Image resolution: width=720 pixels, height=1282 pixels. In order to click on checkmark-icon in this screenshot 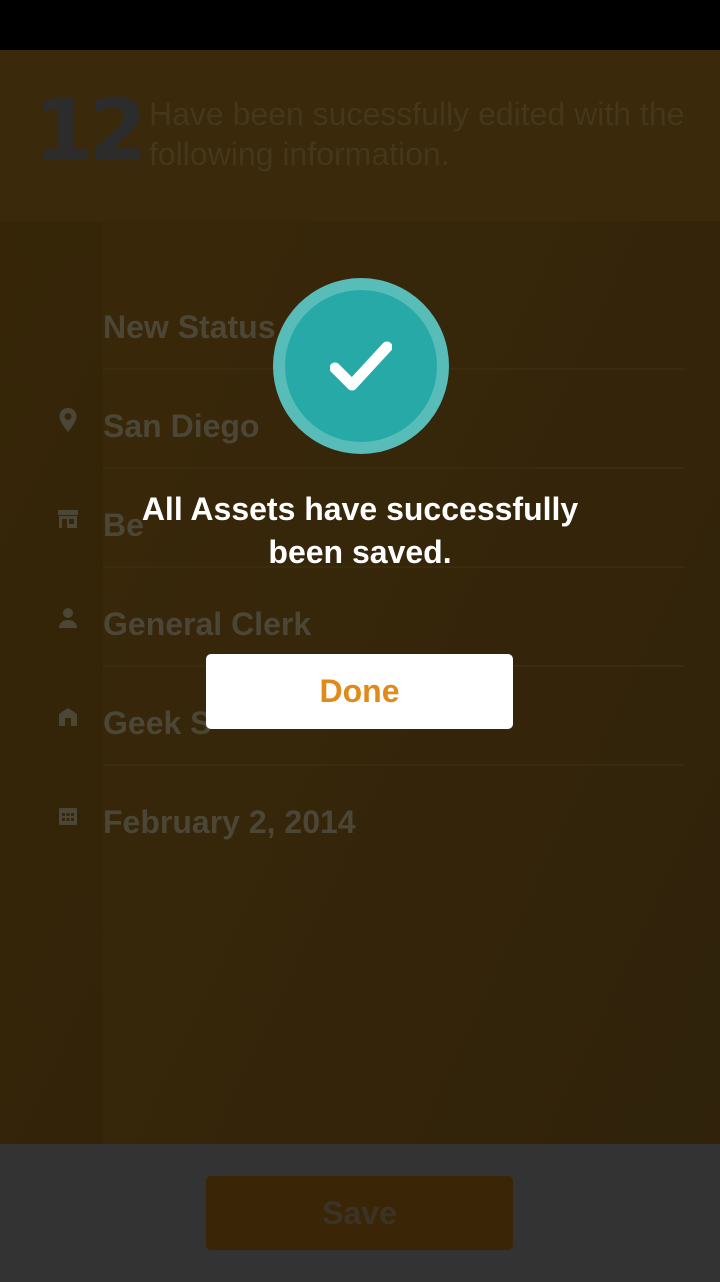, I will do `click(361, 366)`.